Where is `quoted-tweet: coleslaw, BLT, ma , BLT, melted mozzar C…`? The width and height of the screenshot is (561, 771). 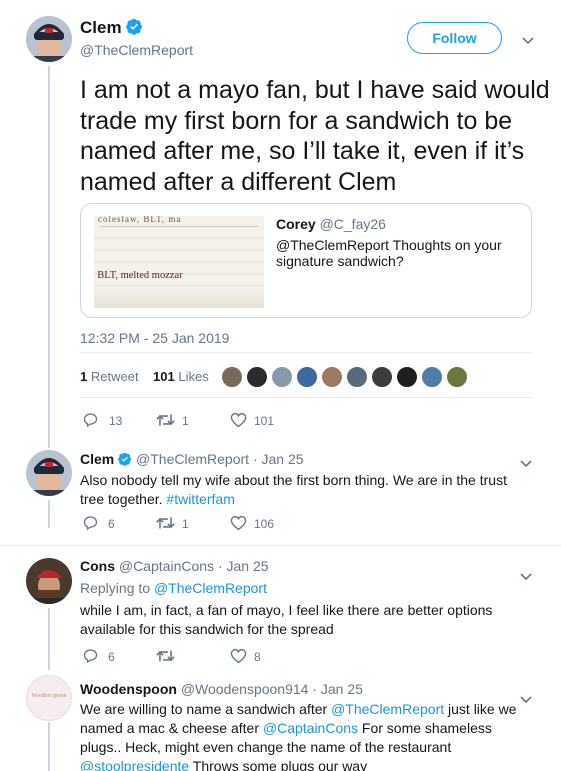
quoted-tweet: coleslaw, BLT, ma , BLT, melted mozzar C… is located at coordinates (306, 260).